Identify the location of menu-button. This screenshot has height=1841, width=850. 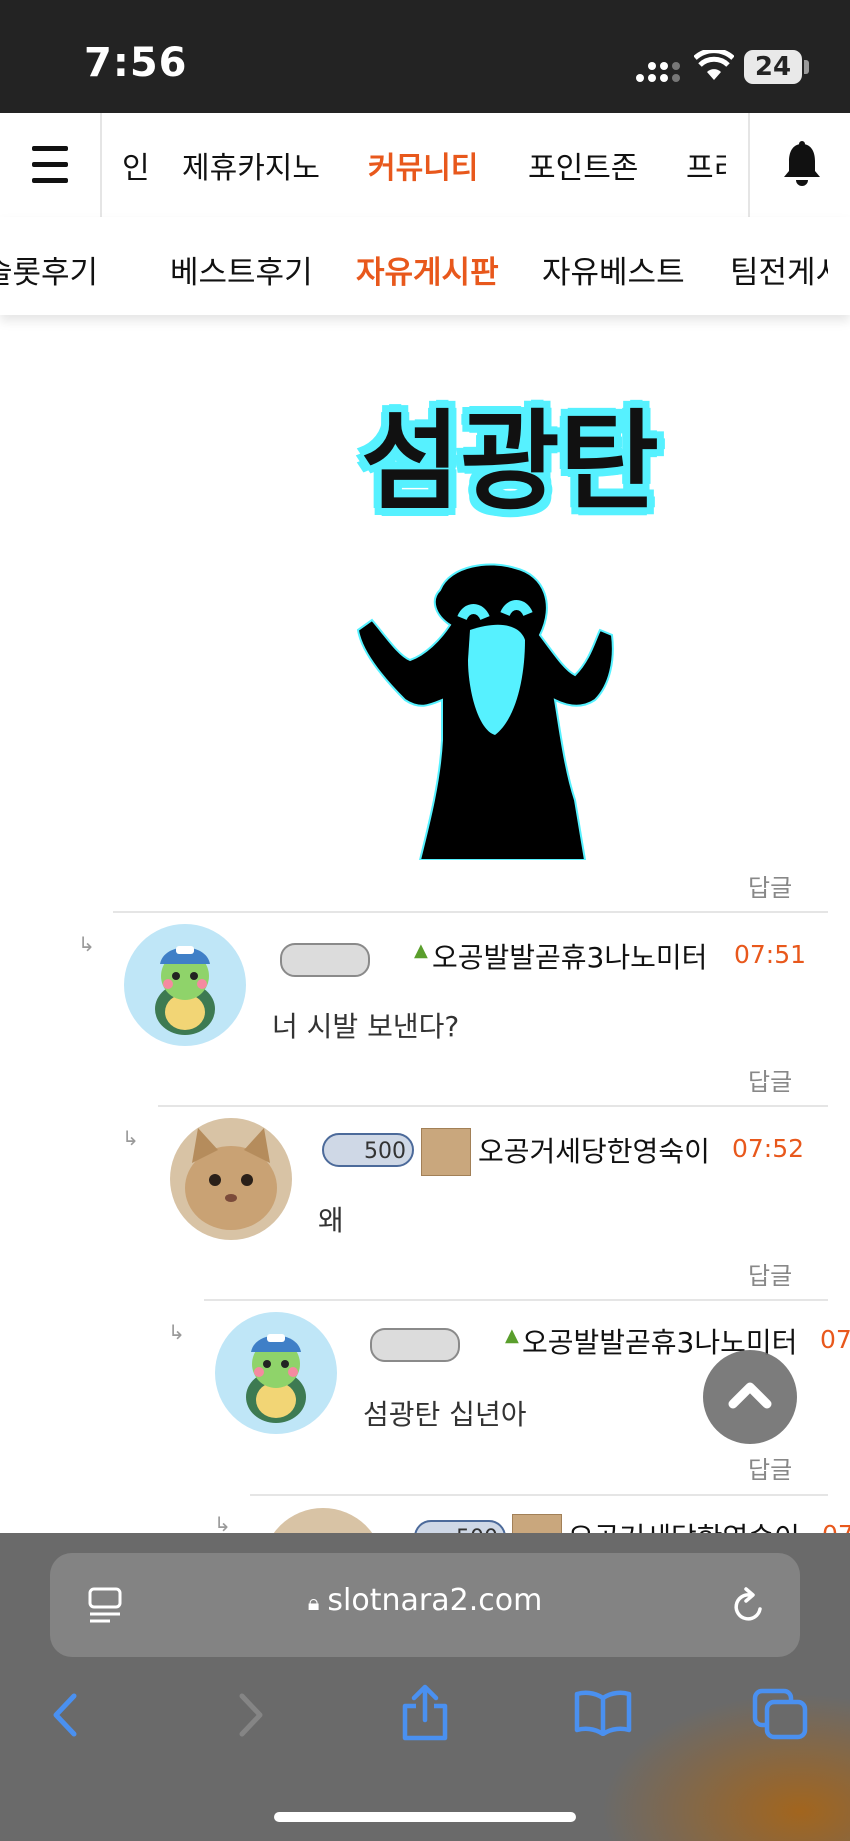
(51, 165).